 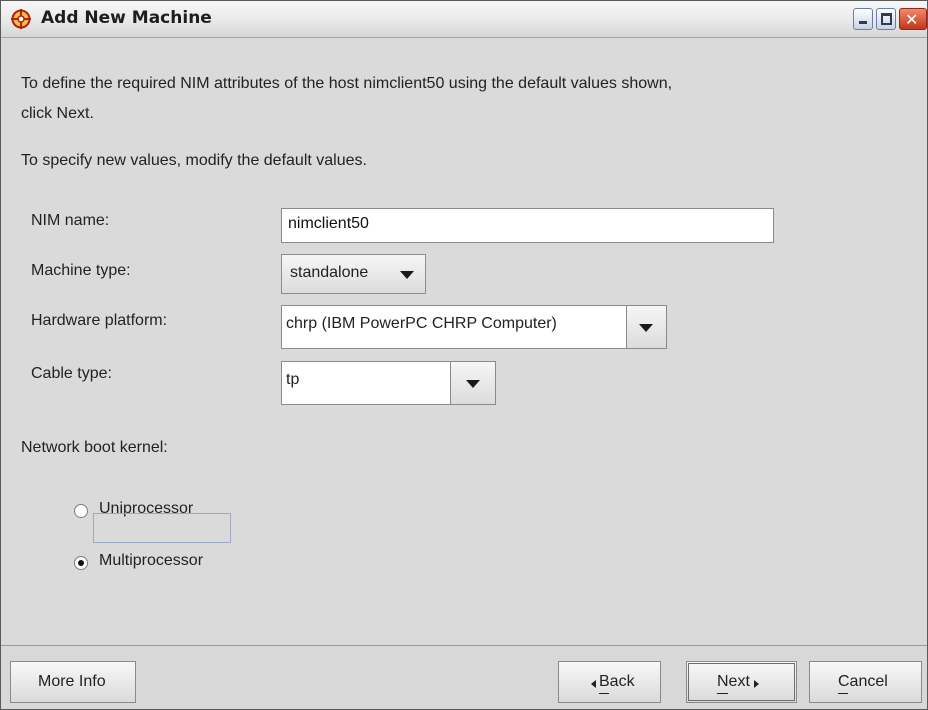 What do you see at coordinates (81, 563) in the screenshot?
I see `multiprocessor-radio` at bounding box center [81, 563].